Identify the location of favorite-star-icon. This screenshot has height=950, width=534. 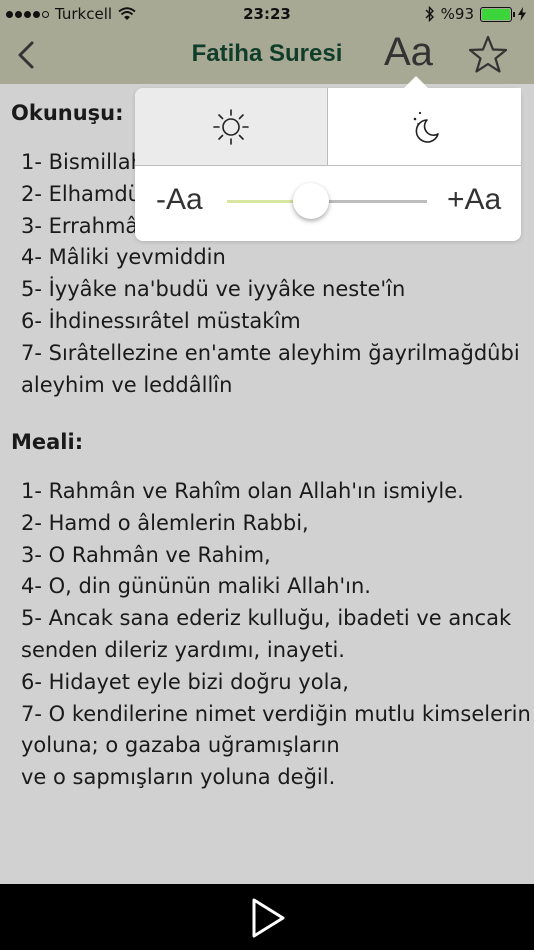
(488, 54).